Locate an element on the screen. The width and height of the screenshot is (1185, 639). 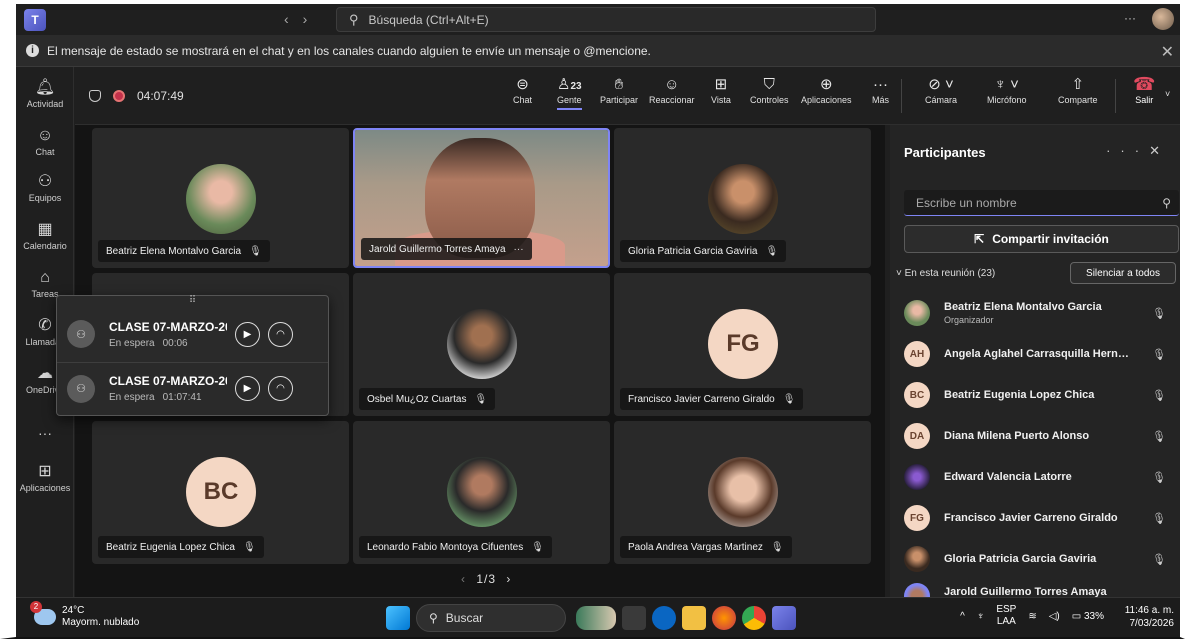
participant-row: BC Beatriz Eugenia Lopez Chica 🎙︎ is located at coordinates (1040, 395).